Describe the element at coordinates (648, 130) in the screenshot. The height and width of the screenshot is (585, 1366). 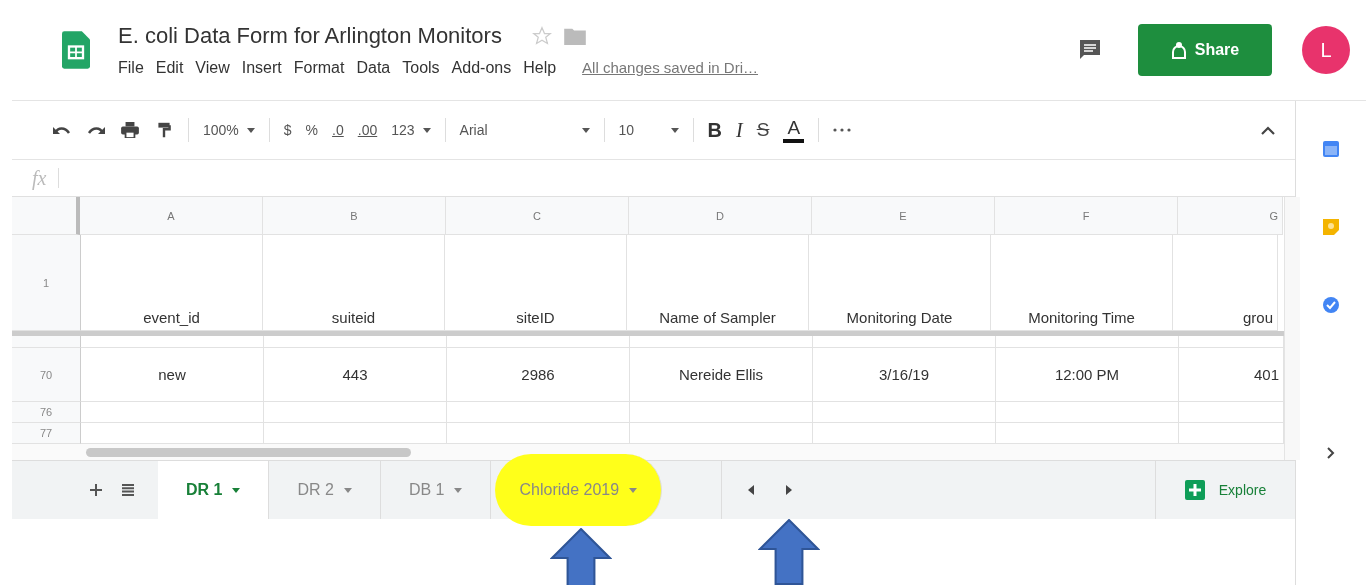
I see `font-size-dropdown: 10` at that location.